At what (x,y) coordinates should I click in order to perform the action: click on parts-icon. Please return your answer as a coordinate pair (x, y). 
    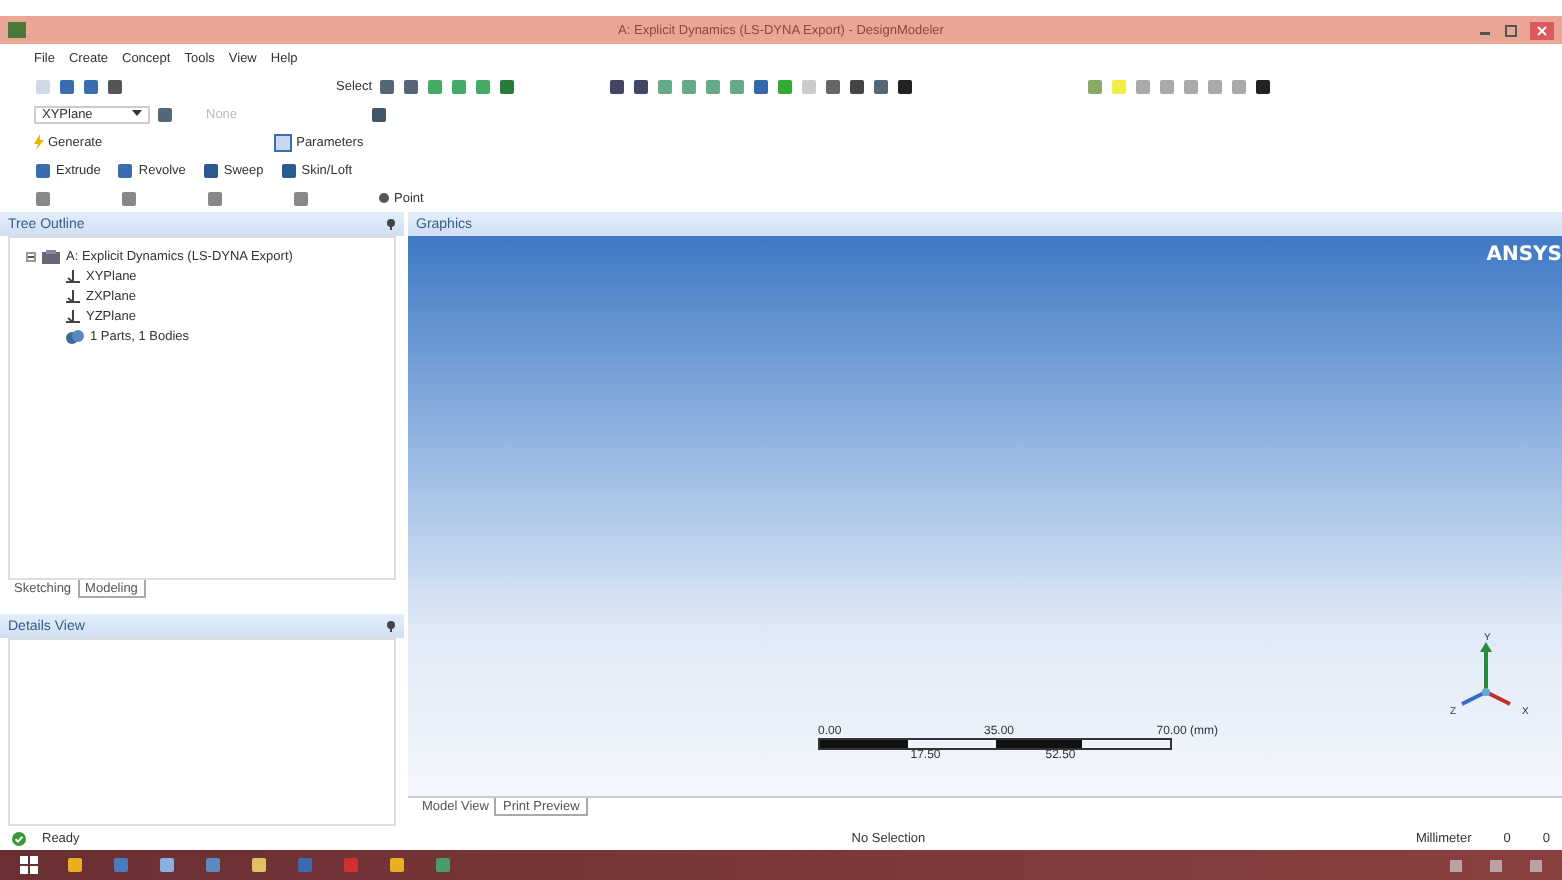
    Looking at the image, I should click on (75, 336).